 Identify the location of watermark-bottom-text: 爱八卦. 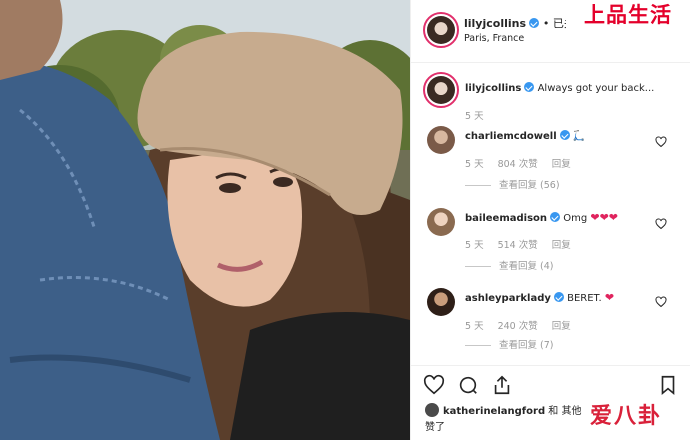
(626, 416).